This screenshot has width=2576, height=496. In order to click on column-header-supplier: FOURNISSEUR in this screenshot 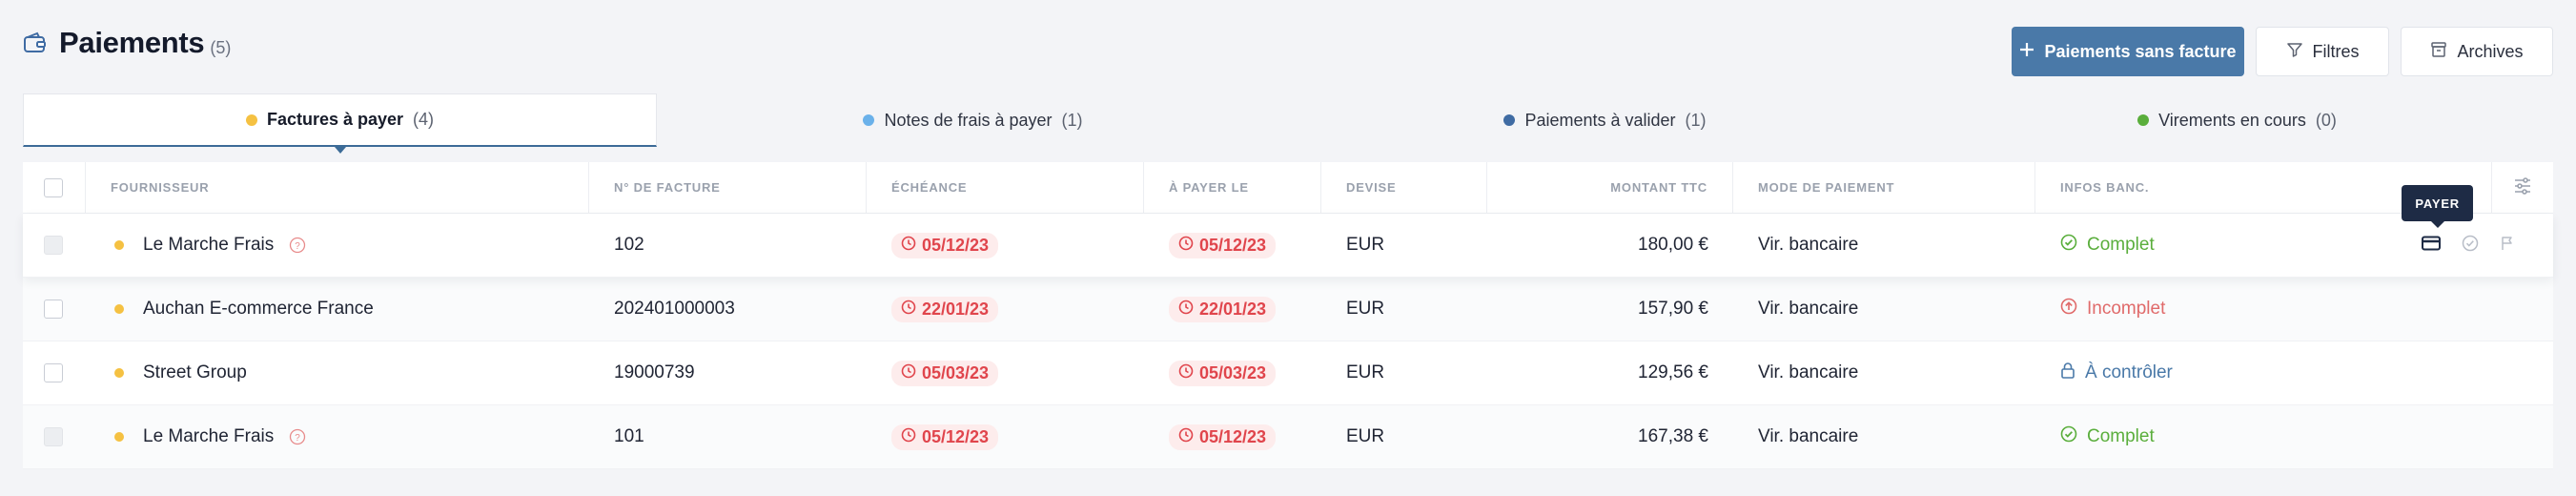, I will do `click(337, 187)`.